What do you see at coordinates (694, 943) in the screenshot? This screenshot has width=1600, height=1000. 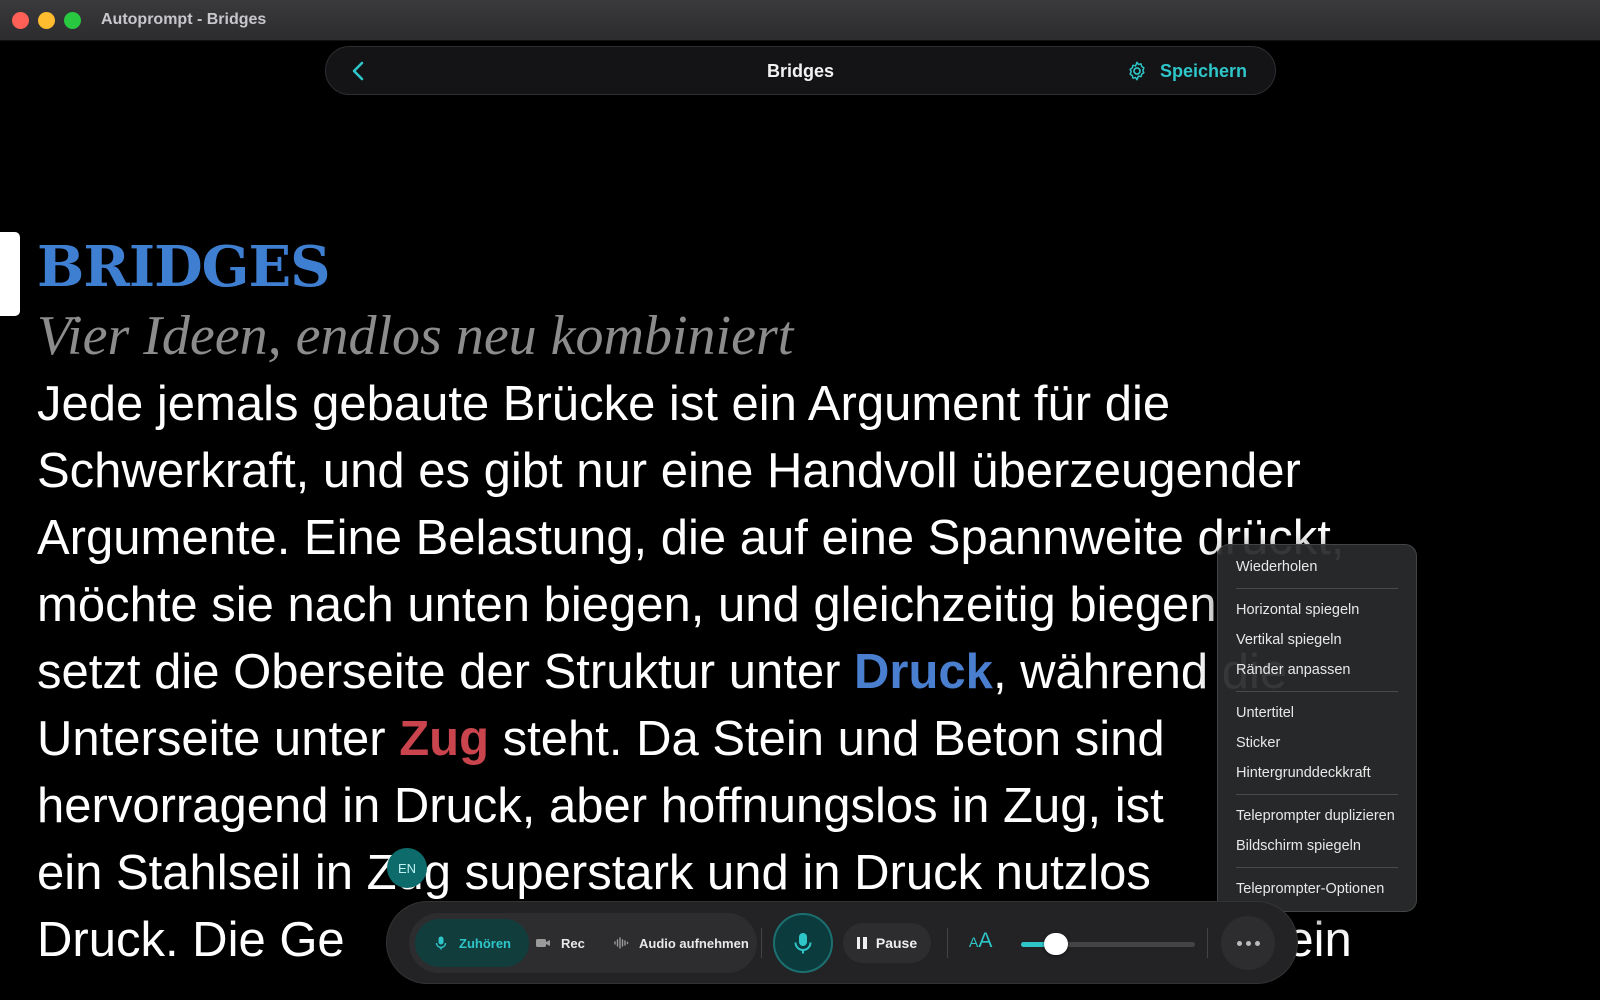 I see `audio-label: Audio aufnehmen` at bounding box center [694, 943].